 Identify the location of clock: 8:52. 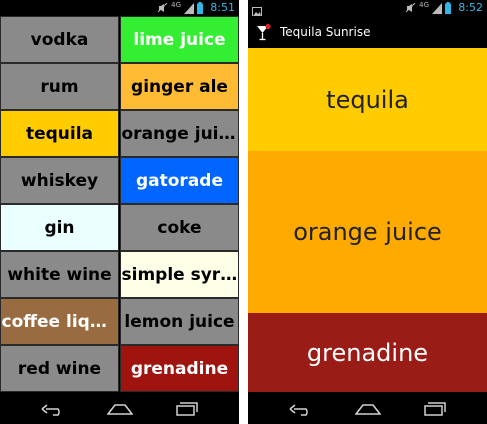
(470, 7).